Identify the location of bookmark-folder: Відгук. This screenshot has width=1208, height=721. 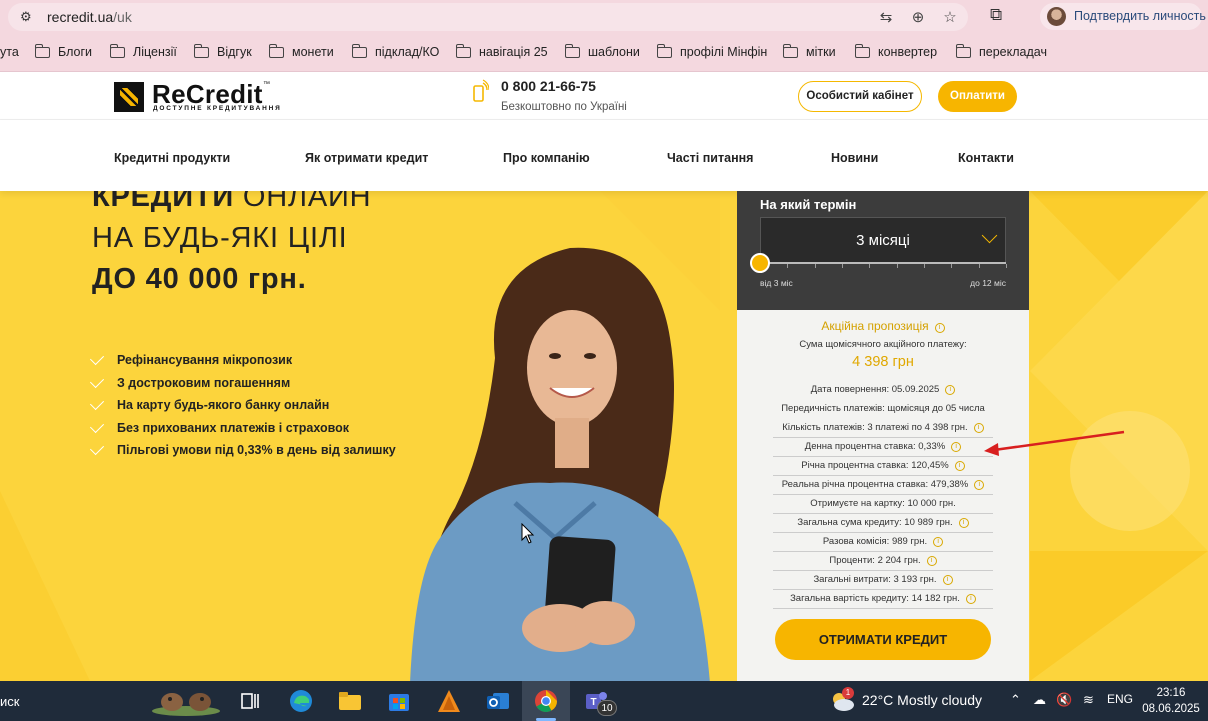
(222, 51).